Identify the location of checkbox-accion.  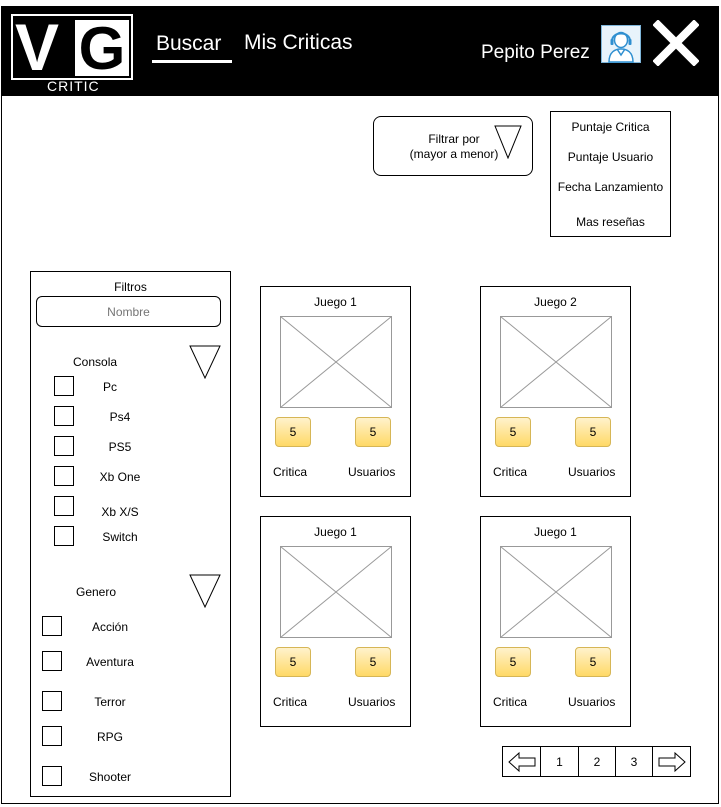
(52, 626).